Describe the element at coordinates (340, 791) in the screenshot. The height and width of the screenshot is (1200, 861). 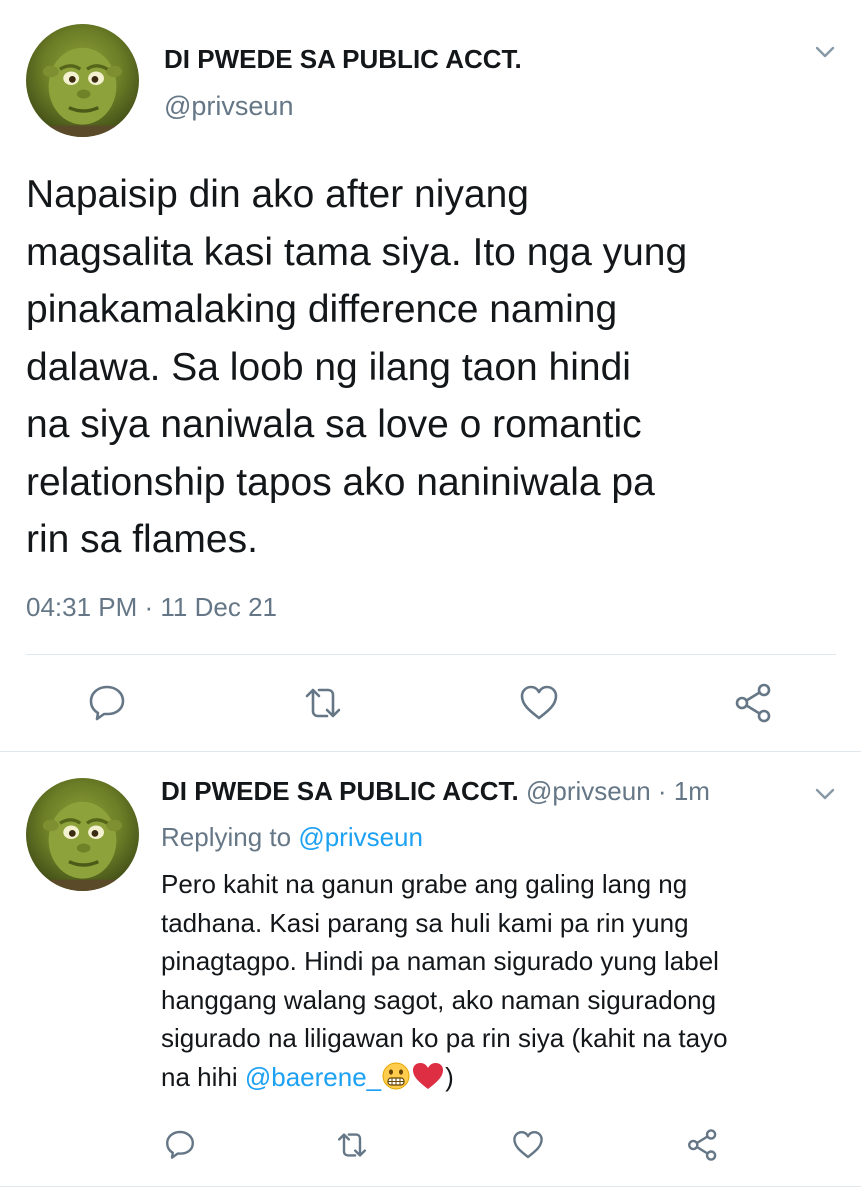
I see `reply-author-name: DI PWEDE SA PUBLIC ACCT.` at that location.